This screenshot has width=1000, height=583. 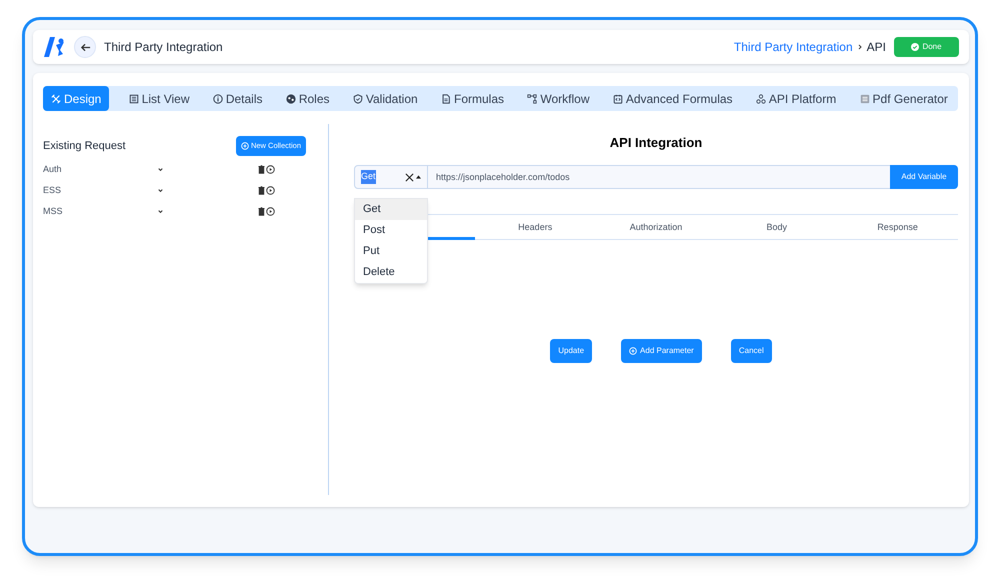 I want to click on action-button: Update, so click(x=571, y=351).